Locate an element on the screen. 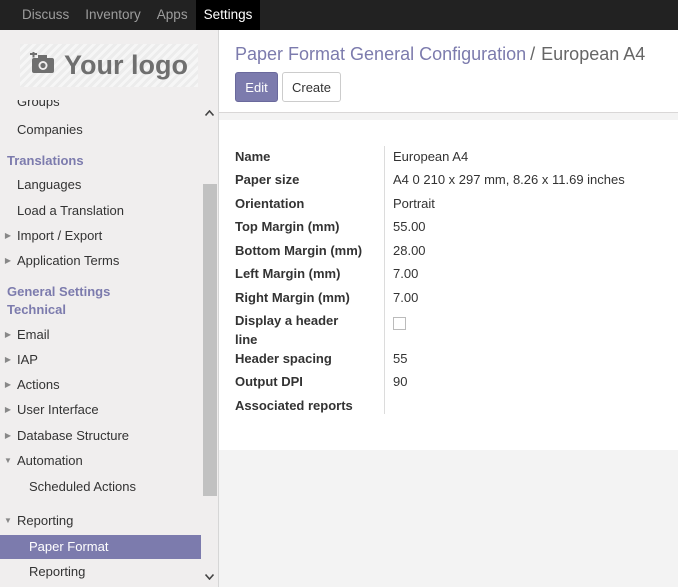  sidebar-item-import-export: ▶ Import / Export is located at coordinates (100, 236).